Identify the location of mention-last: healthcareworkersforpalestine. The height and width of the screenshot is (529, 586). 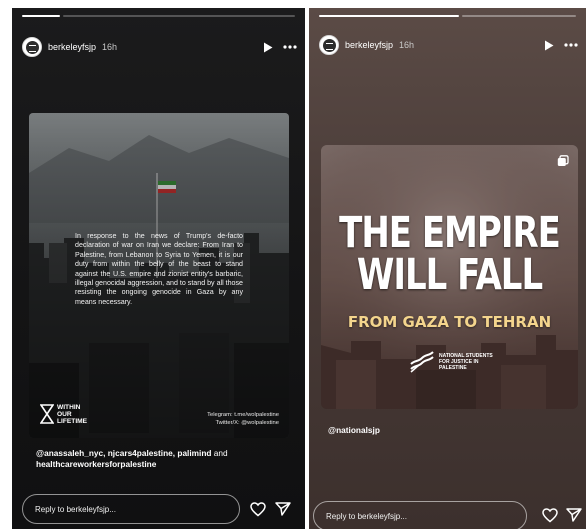
(96, 464).